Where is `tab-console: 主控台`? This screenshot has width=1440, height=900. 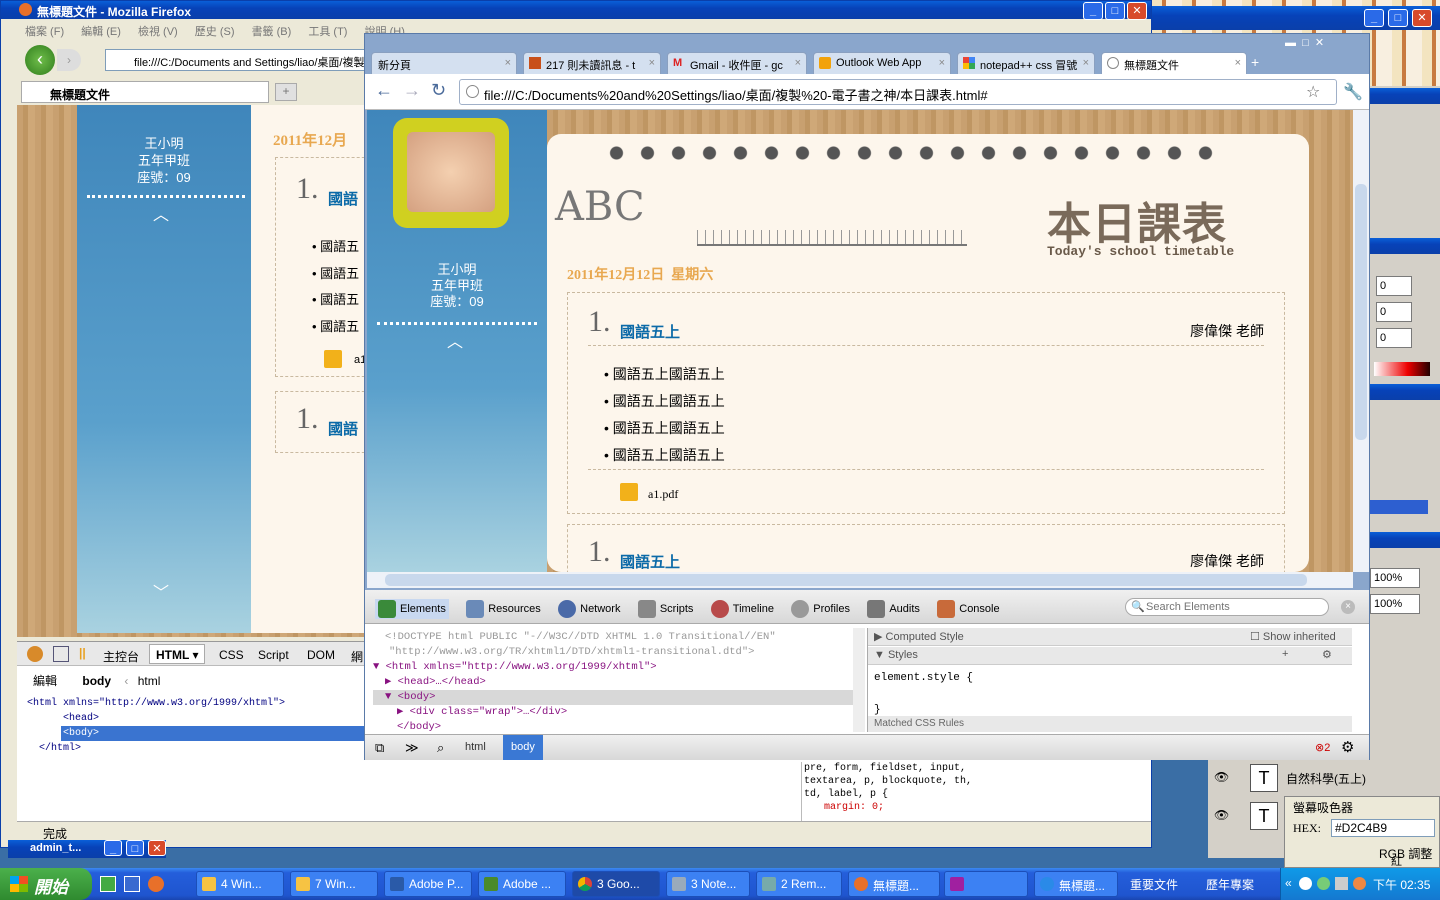 tab-console: 主控台 is located at coordinates (121, 656).